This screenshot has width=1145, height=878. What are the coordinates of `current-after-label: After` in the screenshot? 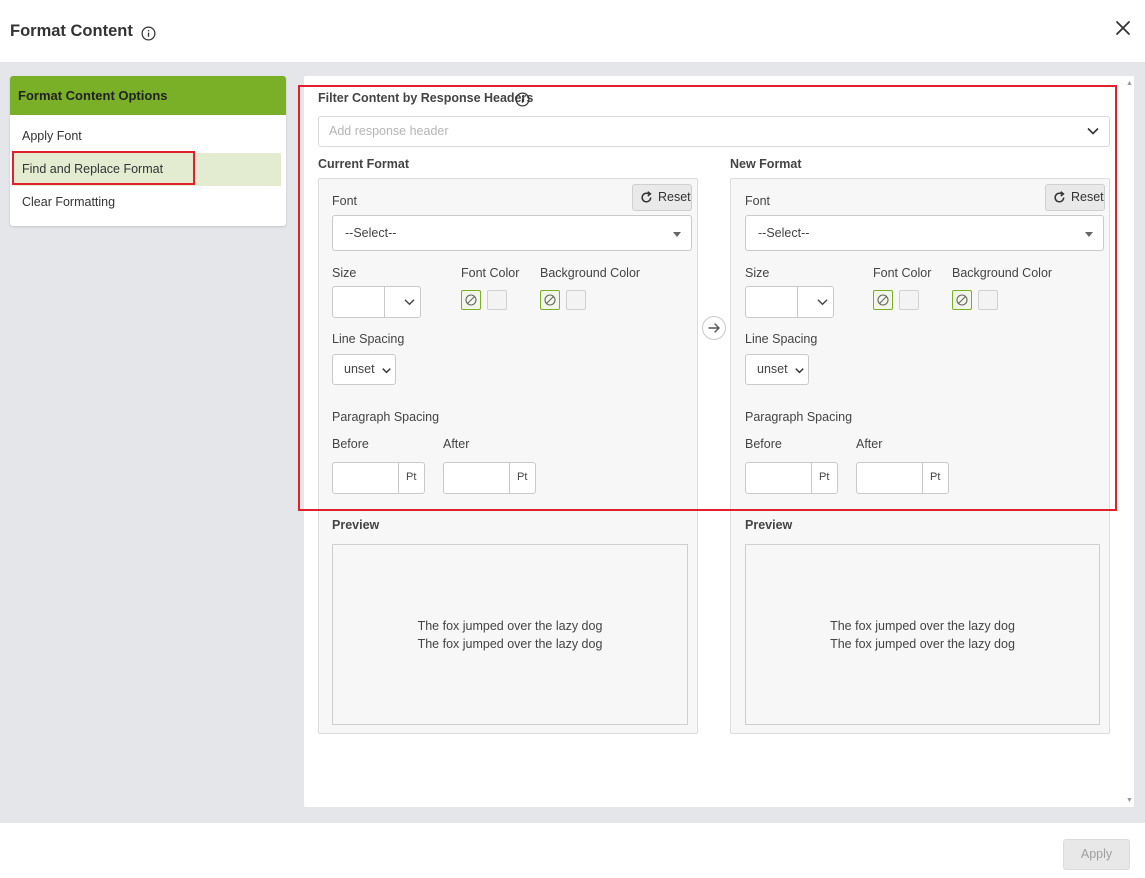 It's located at (456, 444).